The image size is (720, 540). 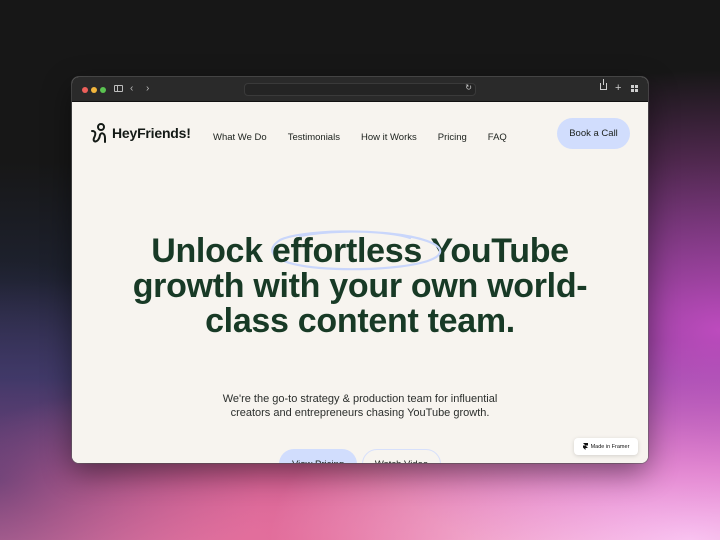 What do you see at coordinates (131, 89) in the screenshot?
I see `back-icon: ‹` at bounding box center [131, 89].